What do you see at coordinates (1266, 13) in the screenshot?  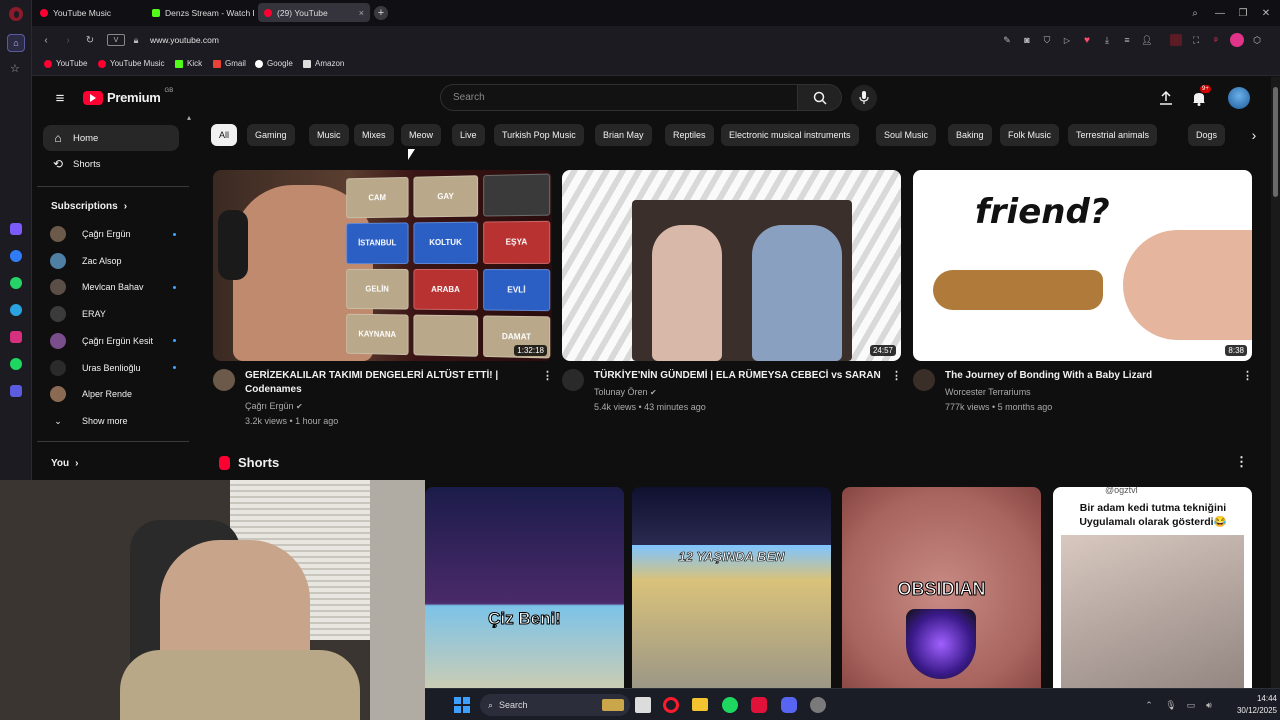 I see `close-window-icon: ✕` at bounding box center [1266, 13].